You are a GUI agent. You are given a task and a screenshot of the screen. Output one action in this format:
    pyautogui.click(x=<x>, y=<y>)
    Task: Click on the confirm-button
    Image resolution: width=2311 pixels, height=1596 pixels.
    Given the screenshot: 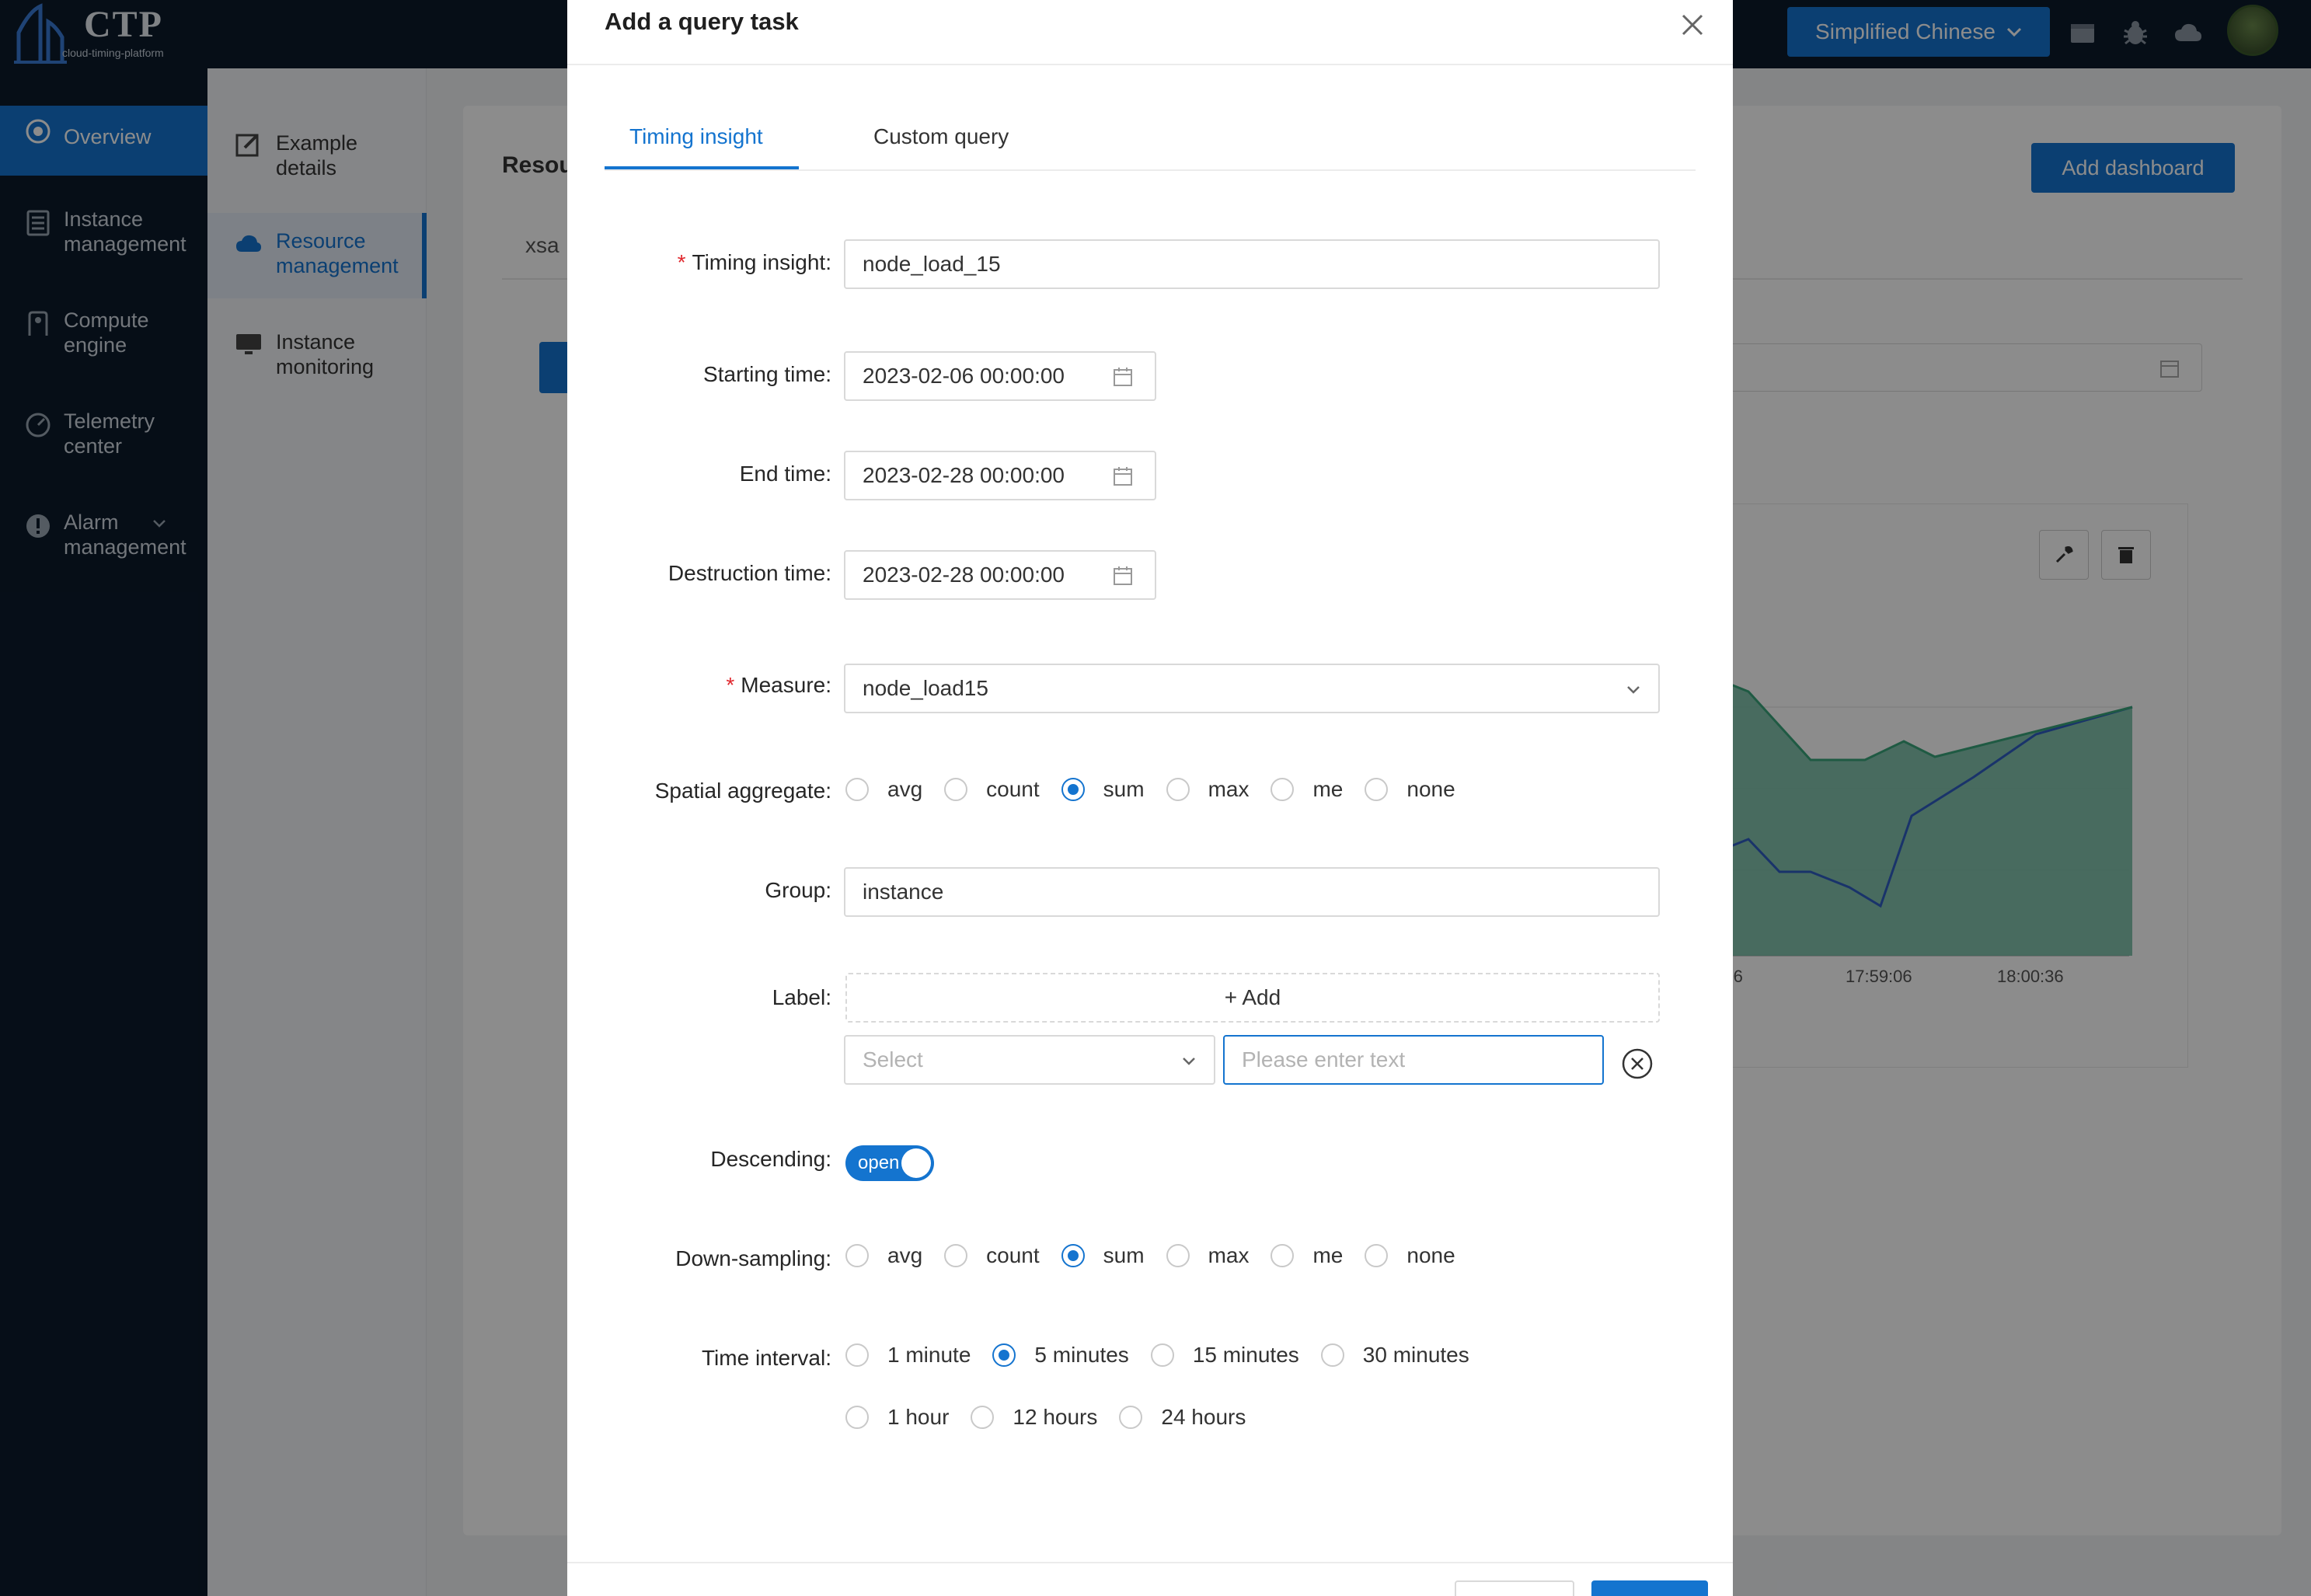 What is the action you would take?
    pyautogui.click(x=1649, y=1588)
    